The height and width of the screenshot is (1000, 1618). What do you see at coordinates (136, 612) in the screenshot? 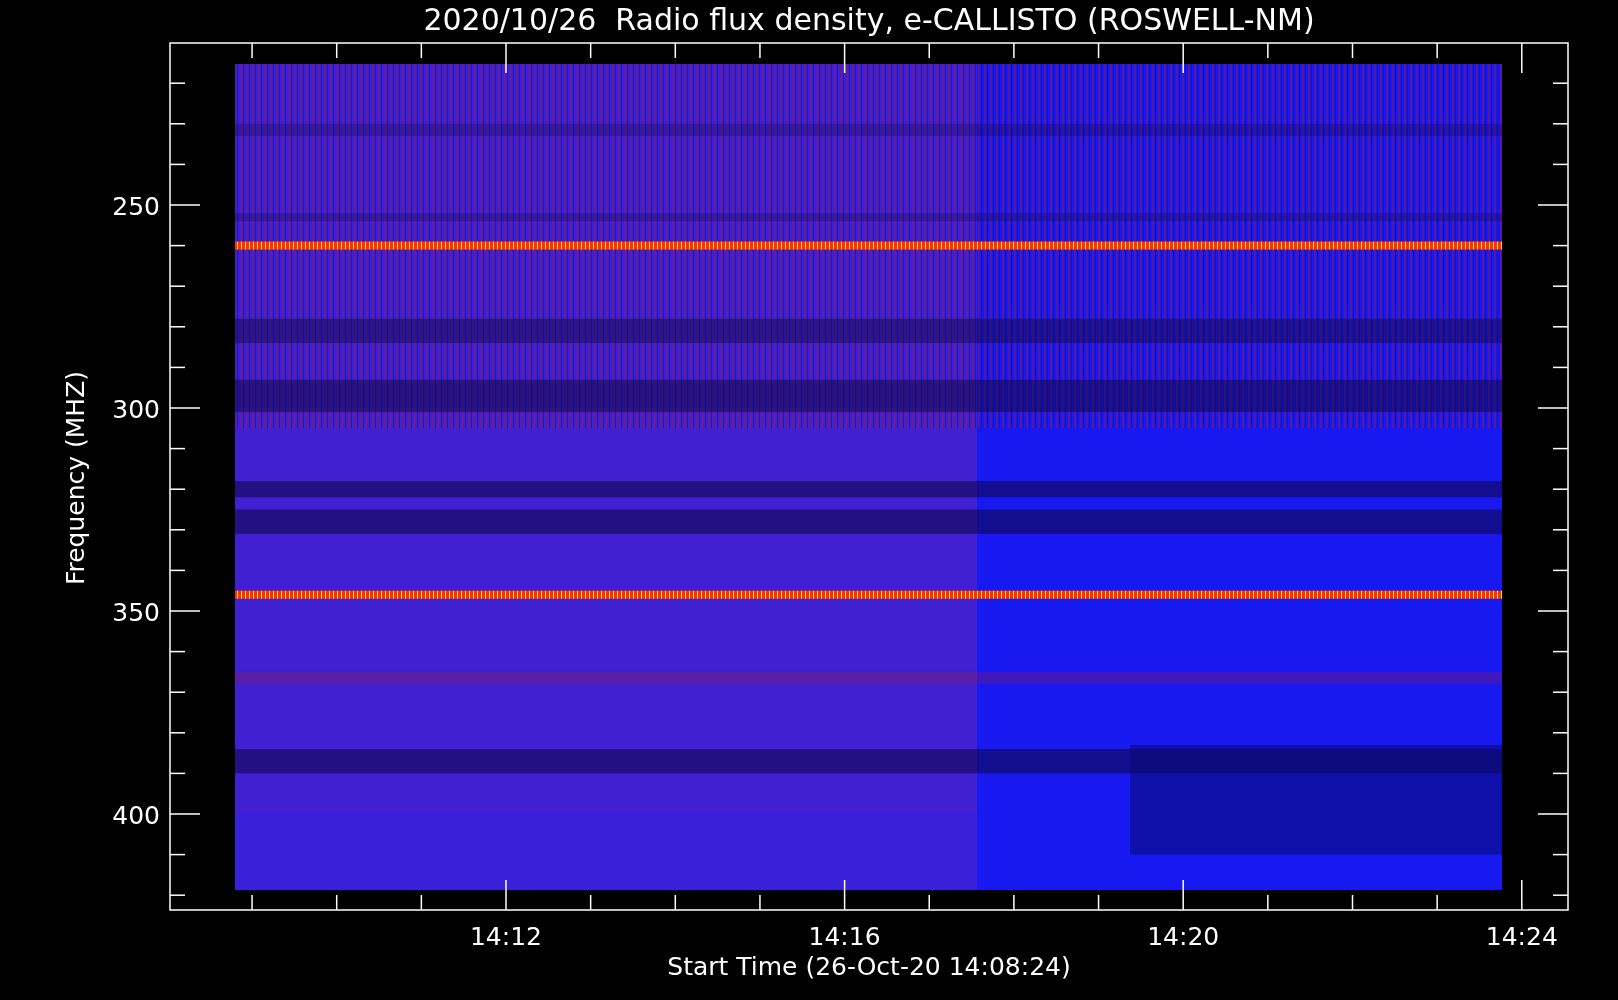
I see `y-tick-label: 350` at bounding box center [136, 612].